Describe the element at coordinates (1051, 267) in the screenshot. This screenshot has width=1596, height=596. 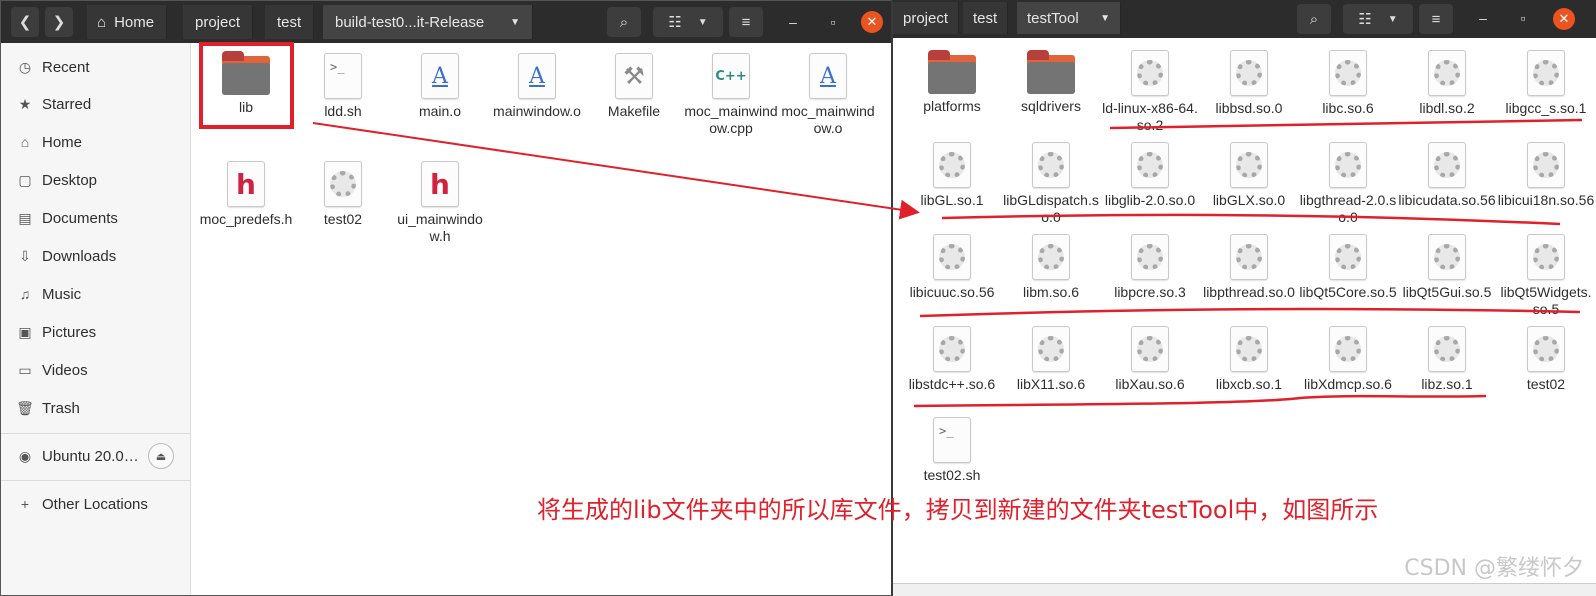
I see `file-item: libm.so.6` at that location.